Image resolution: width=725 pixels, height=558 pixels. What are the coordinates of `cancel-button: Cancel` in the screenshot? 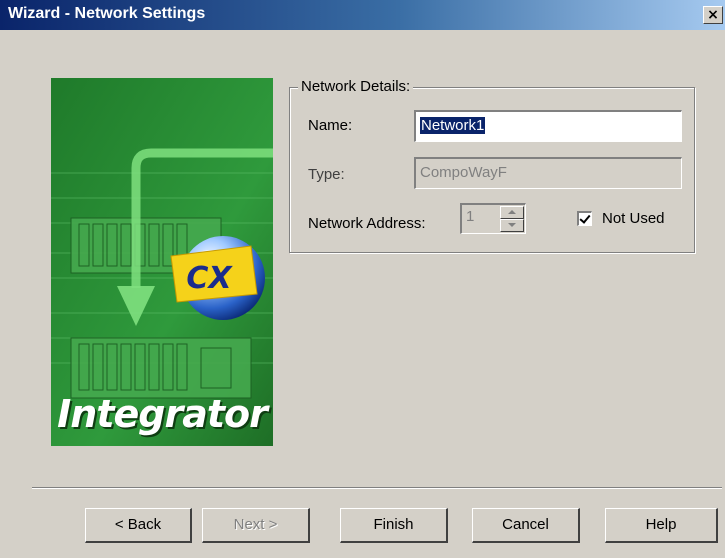 It's located at (526, 525).